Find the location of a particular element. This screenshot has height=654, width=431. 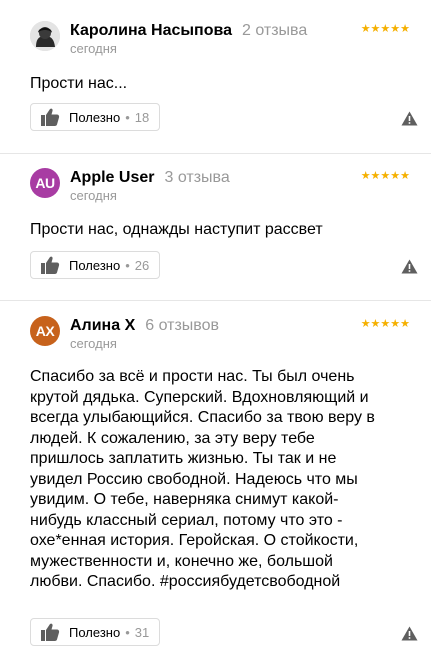

avatar: AU is located at coordinates (45, 183).